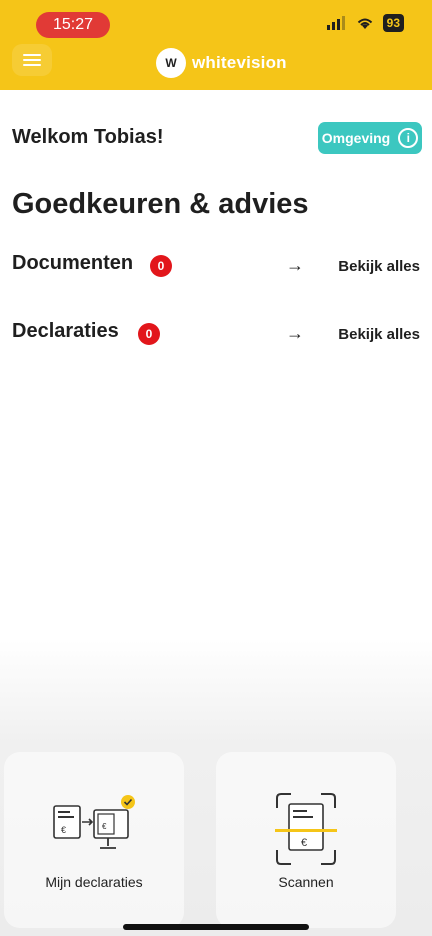  Describe the element at coordinates (65, 331) in the screenshot. I see `declarations-label: Declaraties` at that location.